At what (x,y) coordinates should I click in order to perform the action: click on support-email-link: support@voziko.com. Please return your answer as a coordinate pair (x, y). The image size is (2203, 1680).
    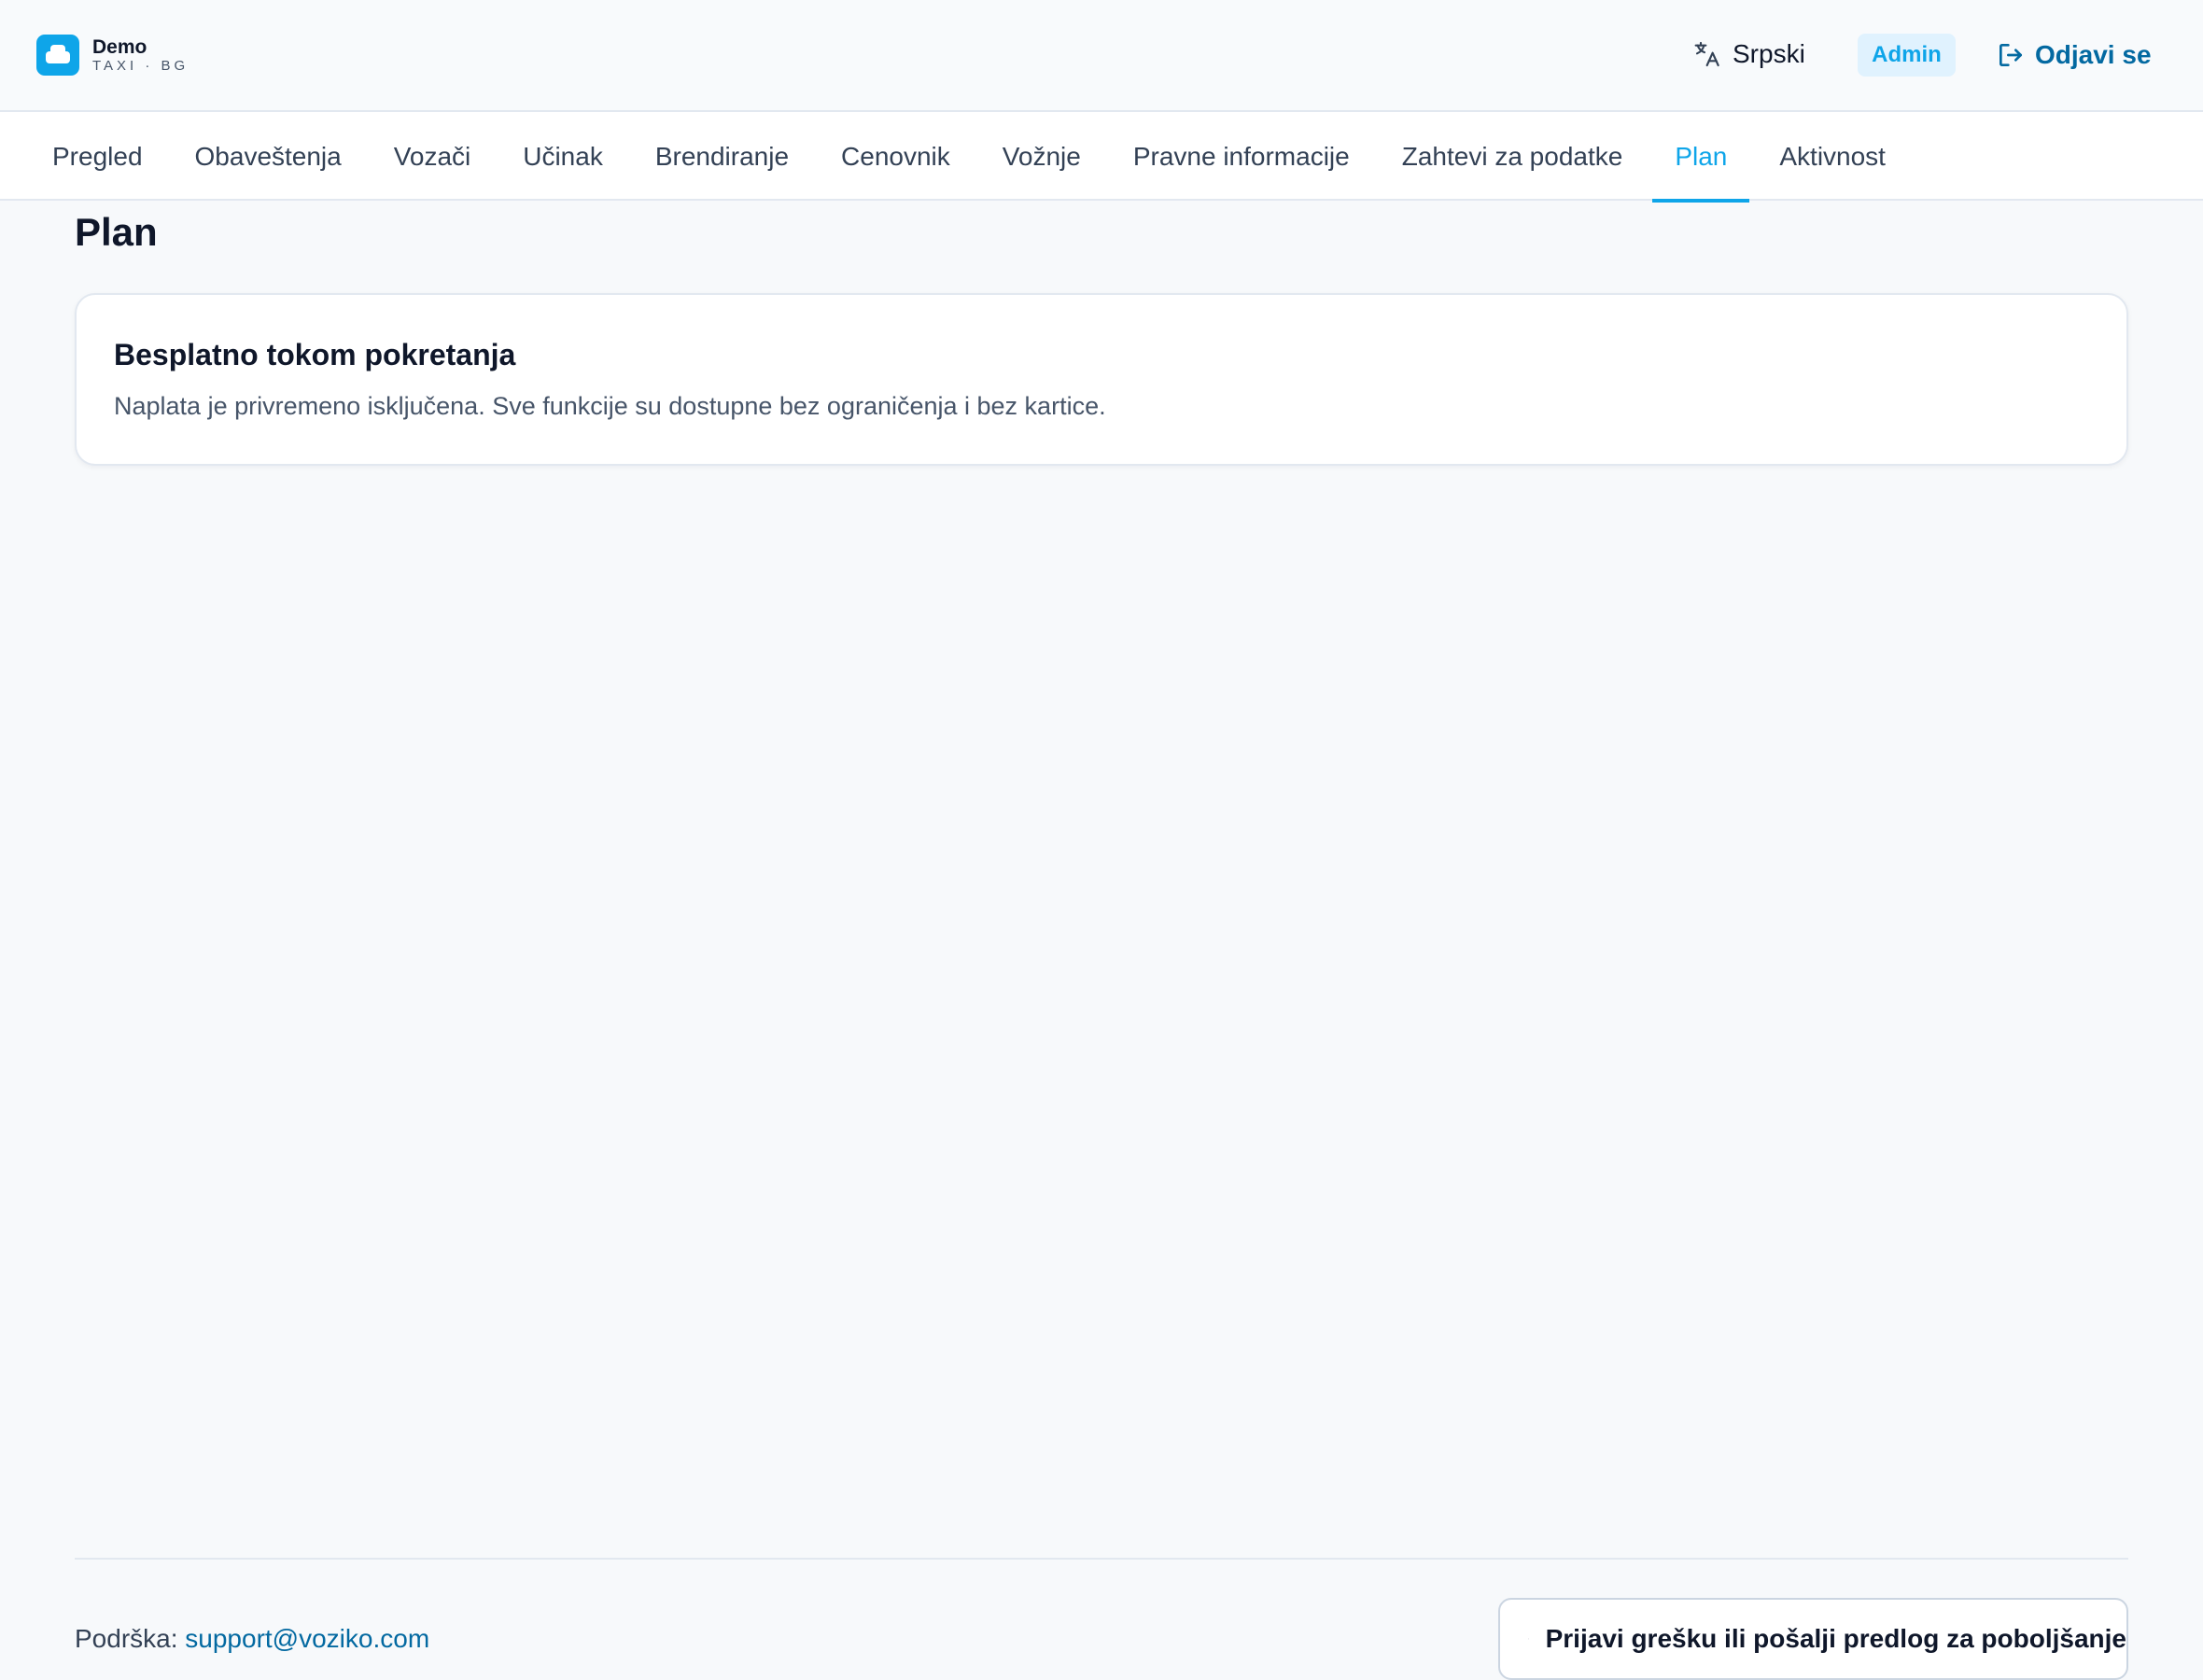
    Looking at the image, I should click on (307, 1638).